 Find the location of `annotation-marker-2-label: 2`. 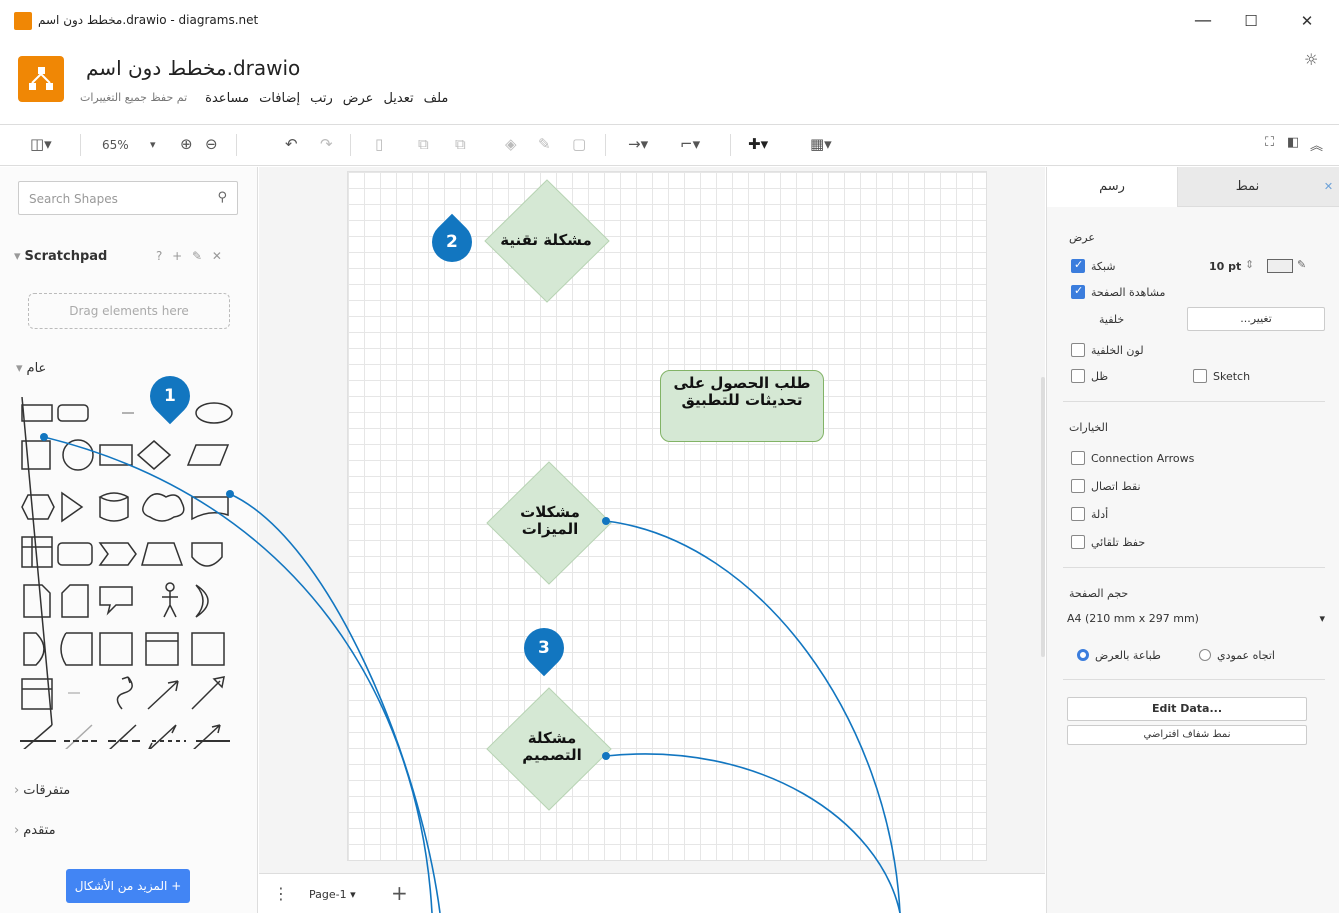

annotation-marker-2-label: 2 is located at coordinates (452, 242).